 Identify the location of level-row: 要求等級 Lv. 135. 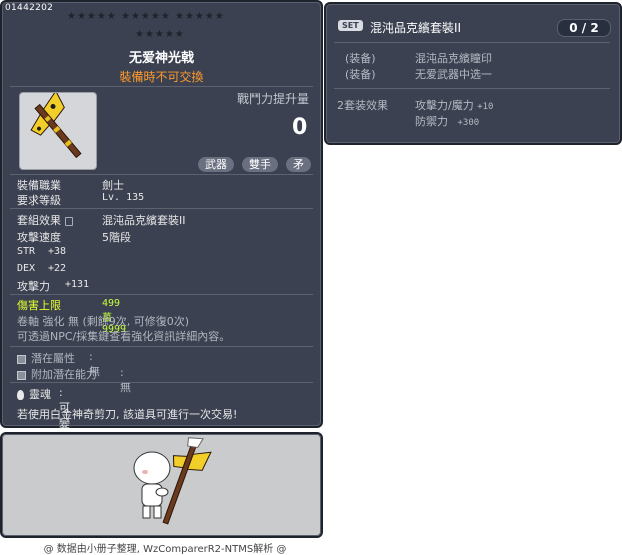
(80, 200).